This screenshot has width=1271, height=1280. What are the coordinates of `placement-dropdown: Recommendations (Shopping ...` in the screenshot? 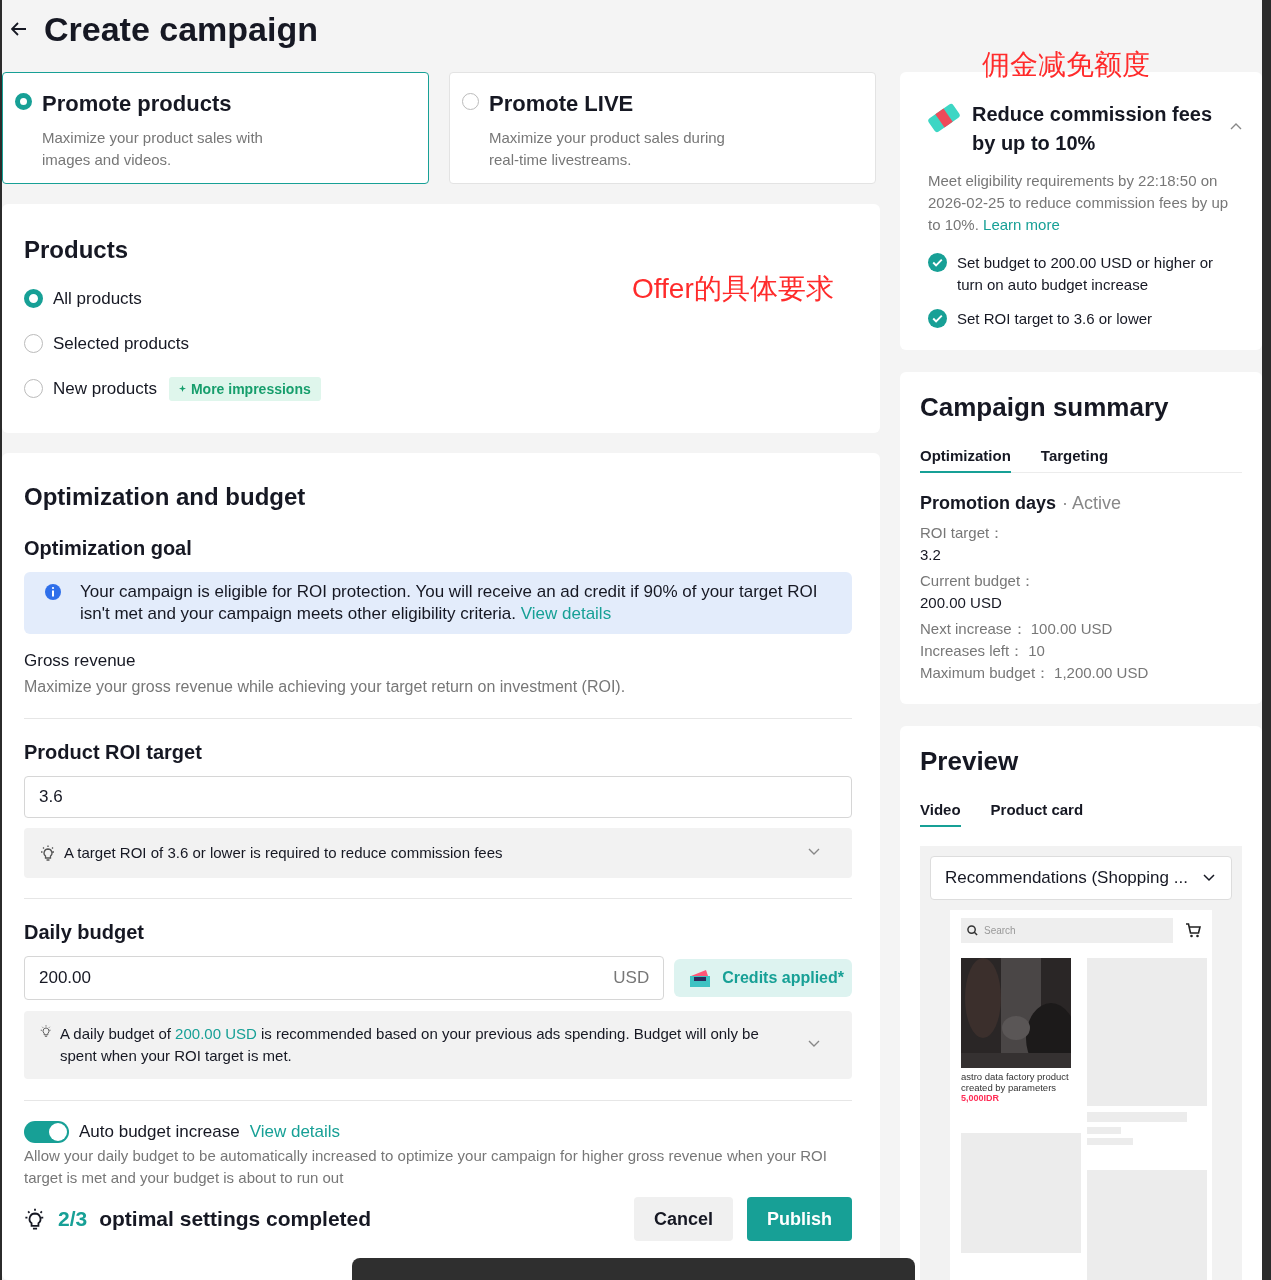 It's located at (1081, 878).